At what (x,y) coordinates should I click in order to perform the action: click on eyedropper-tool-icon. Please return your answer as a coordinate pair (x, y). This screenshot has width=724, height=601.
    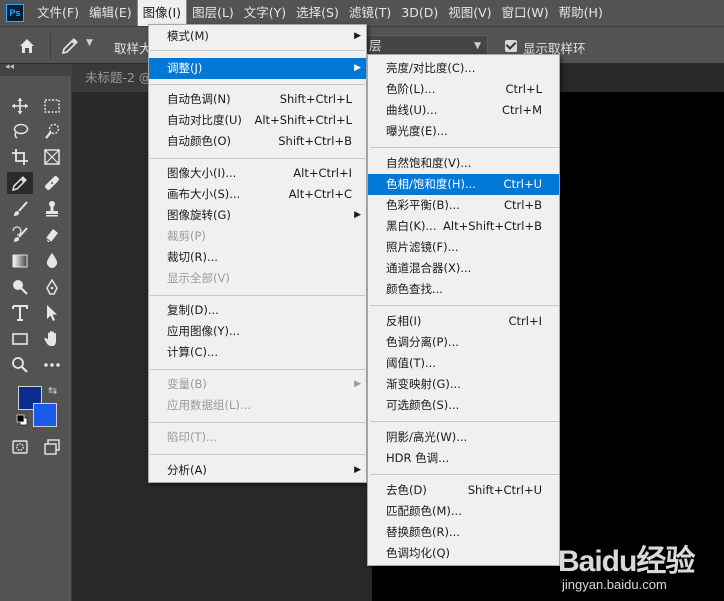
    Looking at the image, I should click on (20, 183).